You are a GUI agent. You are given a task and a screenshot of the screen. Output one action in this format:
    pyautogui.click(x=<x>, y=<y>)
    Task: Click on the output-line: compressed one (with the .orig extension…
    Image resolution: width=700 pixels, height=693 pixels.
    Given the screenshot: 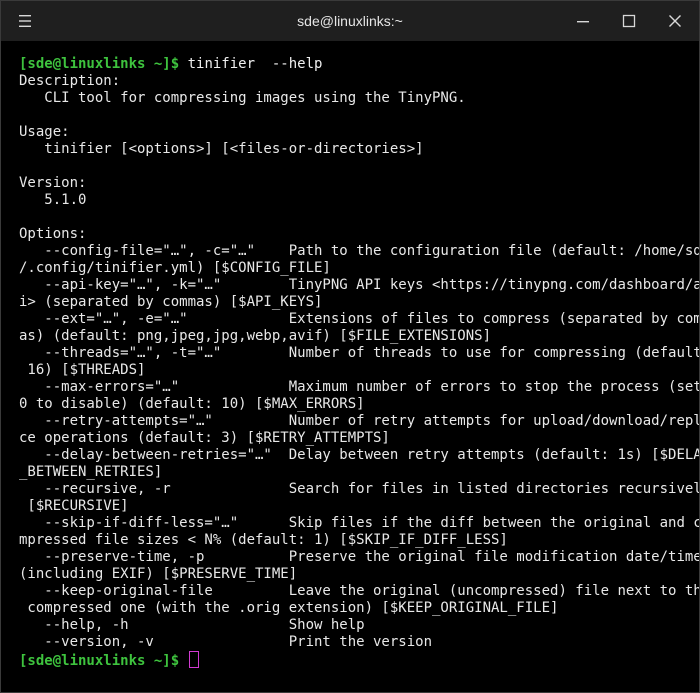 What is the action you would take?
    pyautogui.click(x=289, y=608)
    